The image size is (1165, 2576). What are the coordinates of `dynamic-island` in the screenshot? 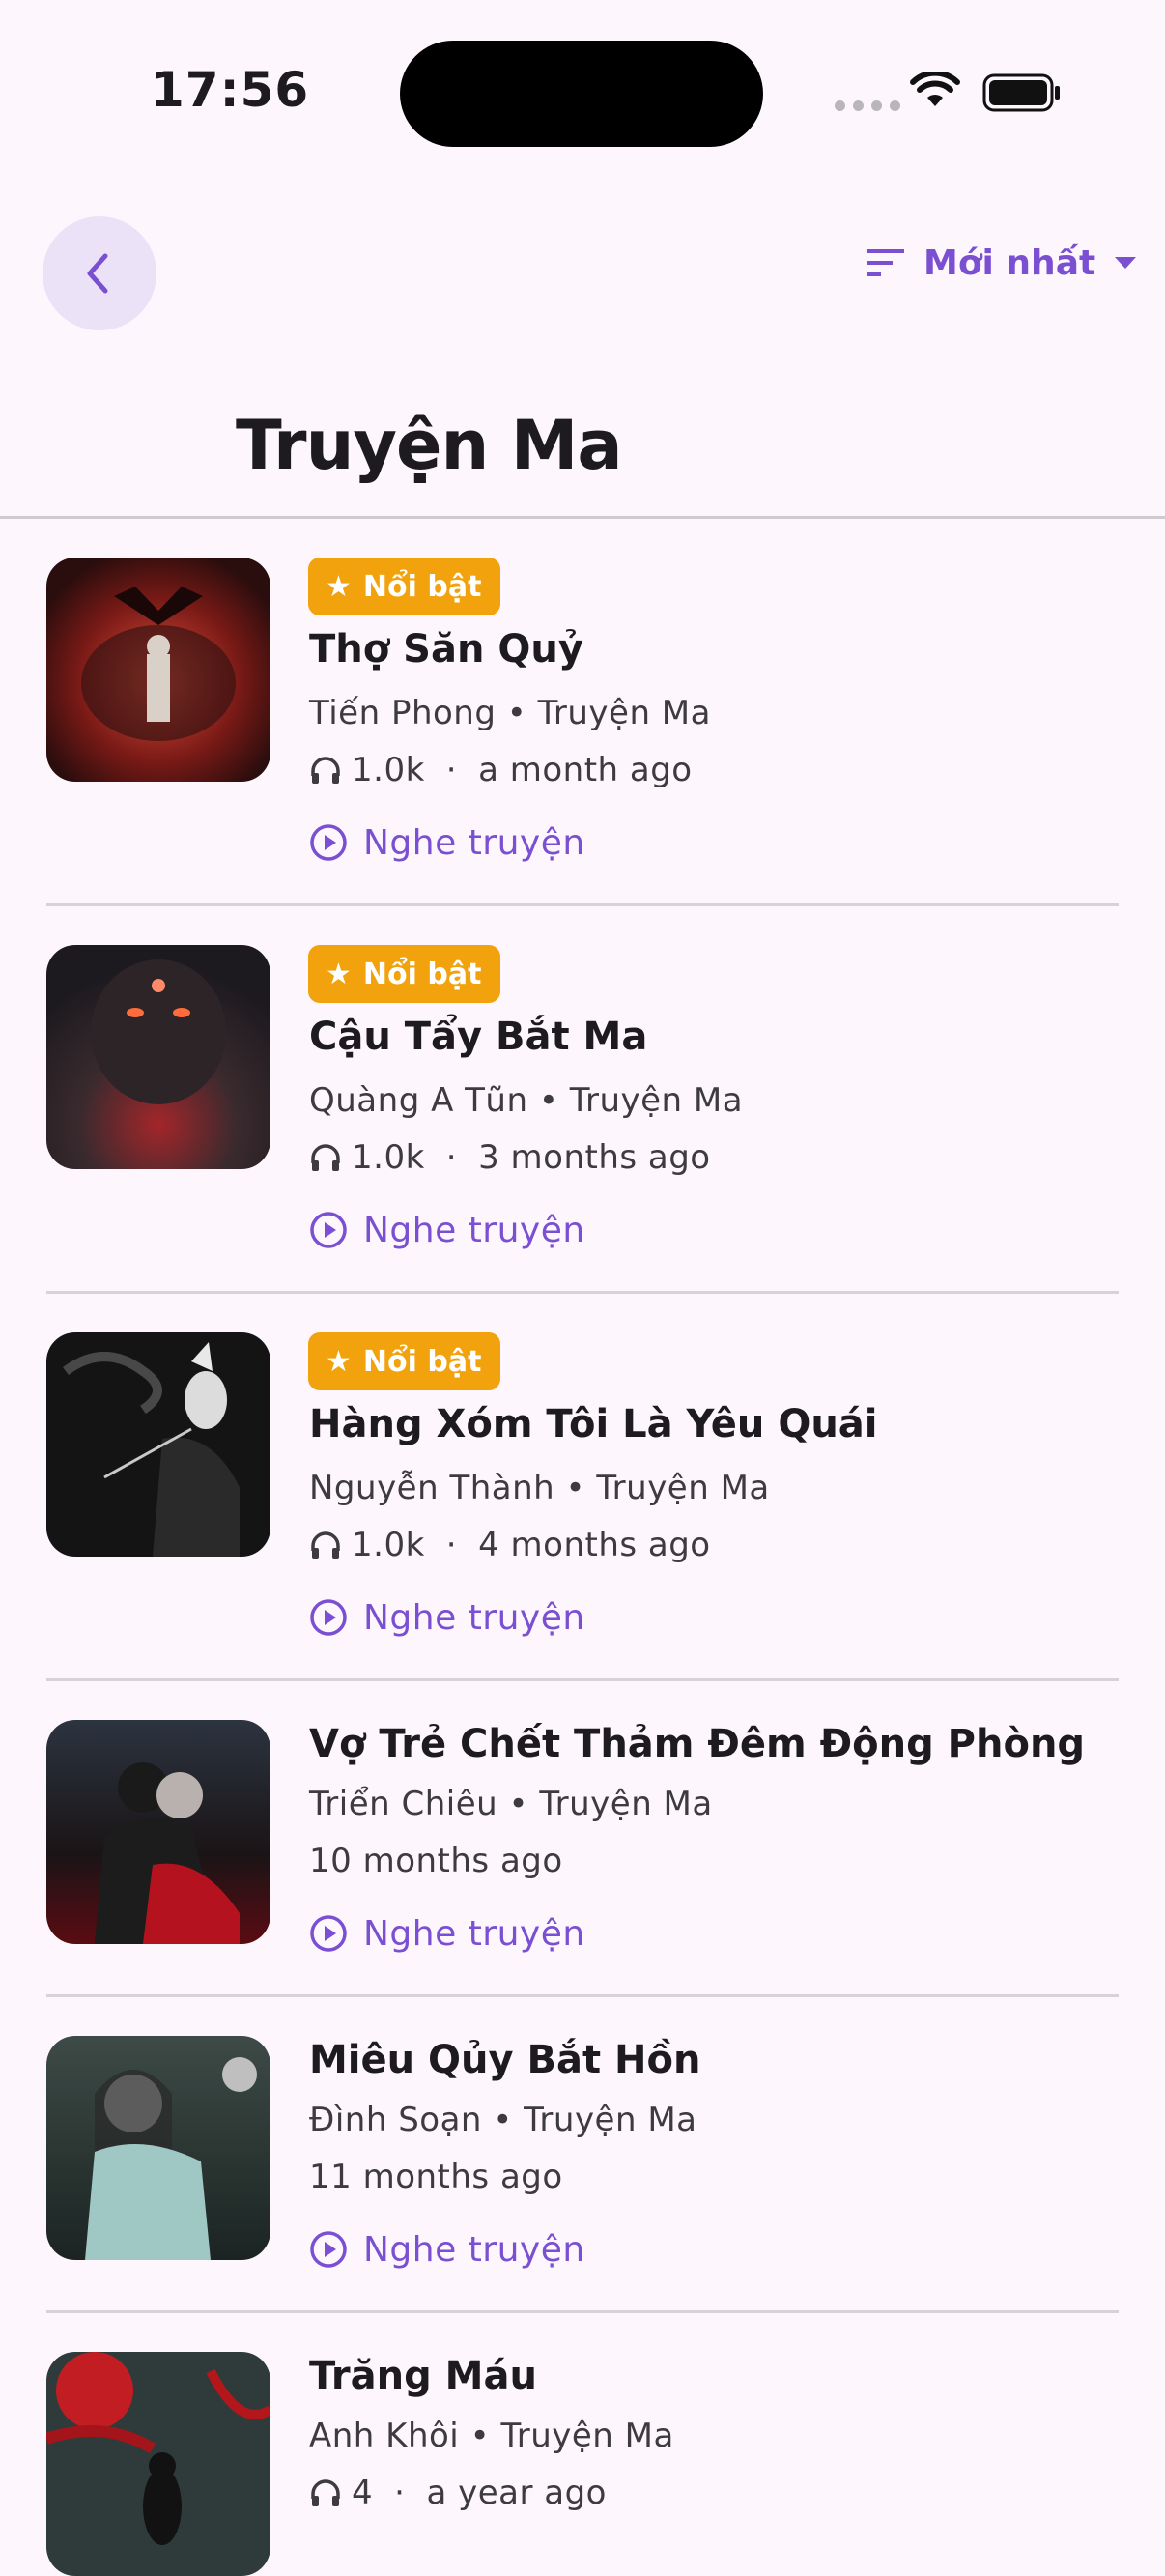 It's located at (581, 94).